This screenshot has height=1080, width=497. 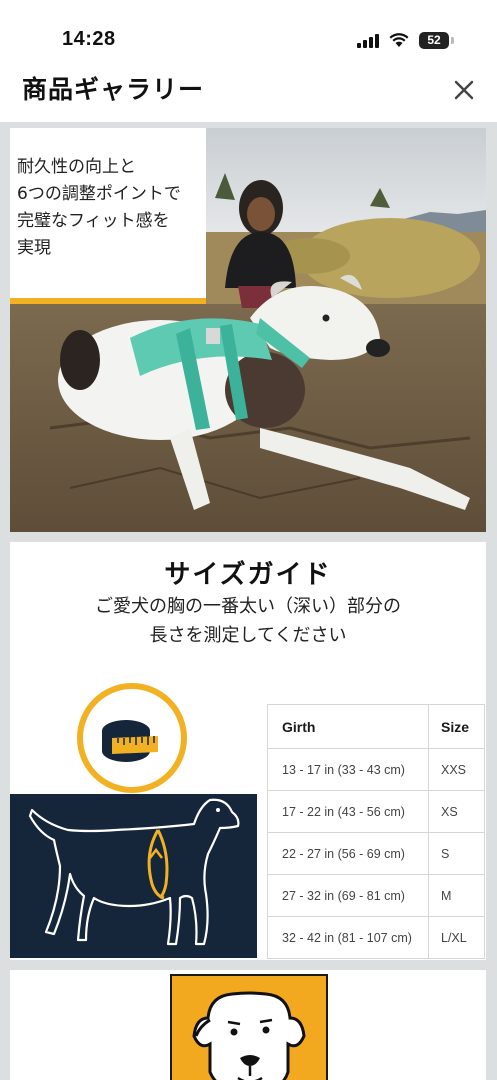 I want to click on dog-measurement-illustration, so click(x=133, y=876).